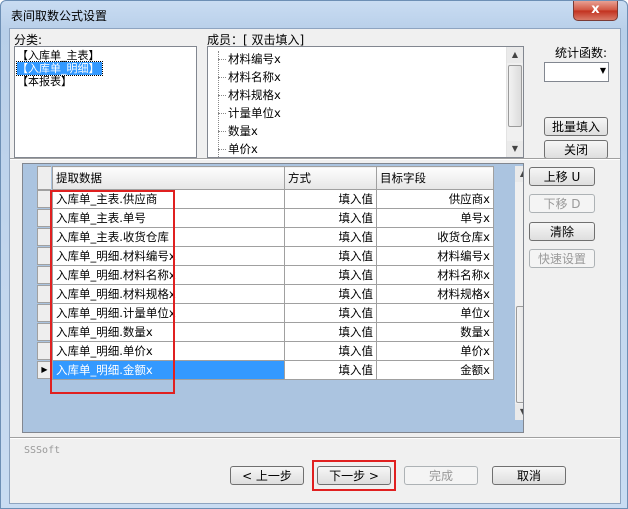  What do you see at coordinates (581, 53) in the screenshot?
I see `stat-function-label: 统计函数:` at bounding box center [581, 53].